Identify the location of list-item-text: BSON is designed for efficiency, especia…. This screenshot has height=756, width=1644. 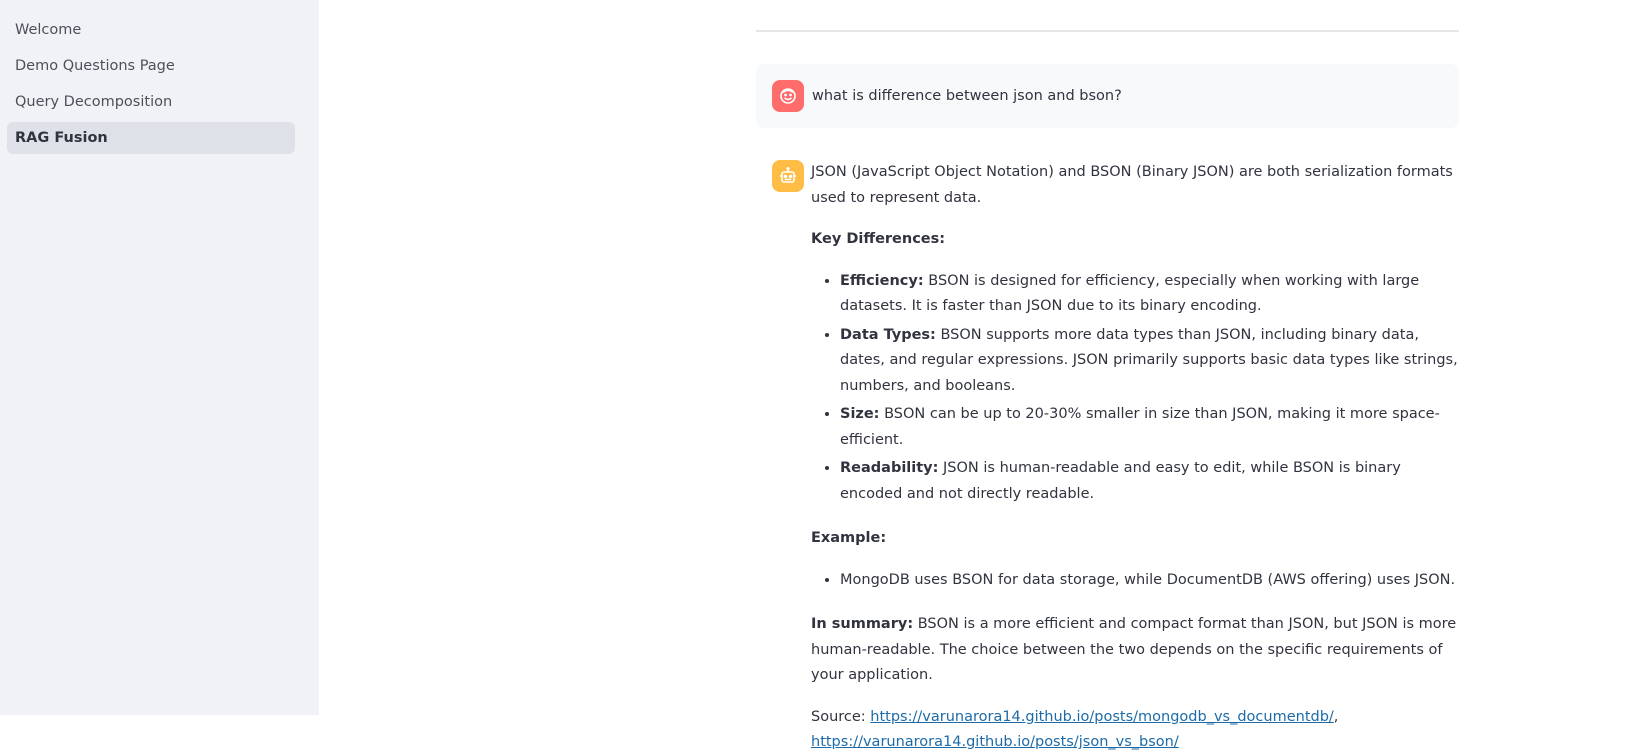
(1130, 293).